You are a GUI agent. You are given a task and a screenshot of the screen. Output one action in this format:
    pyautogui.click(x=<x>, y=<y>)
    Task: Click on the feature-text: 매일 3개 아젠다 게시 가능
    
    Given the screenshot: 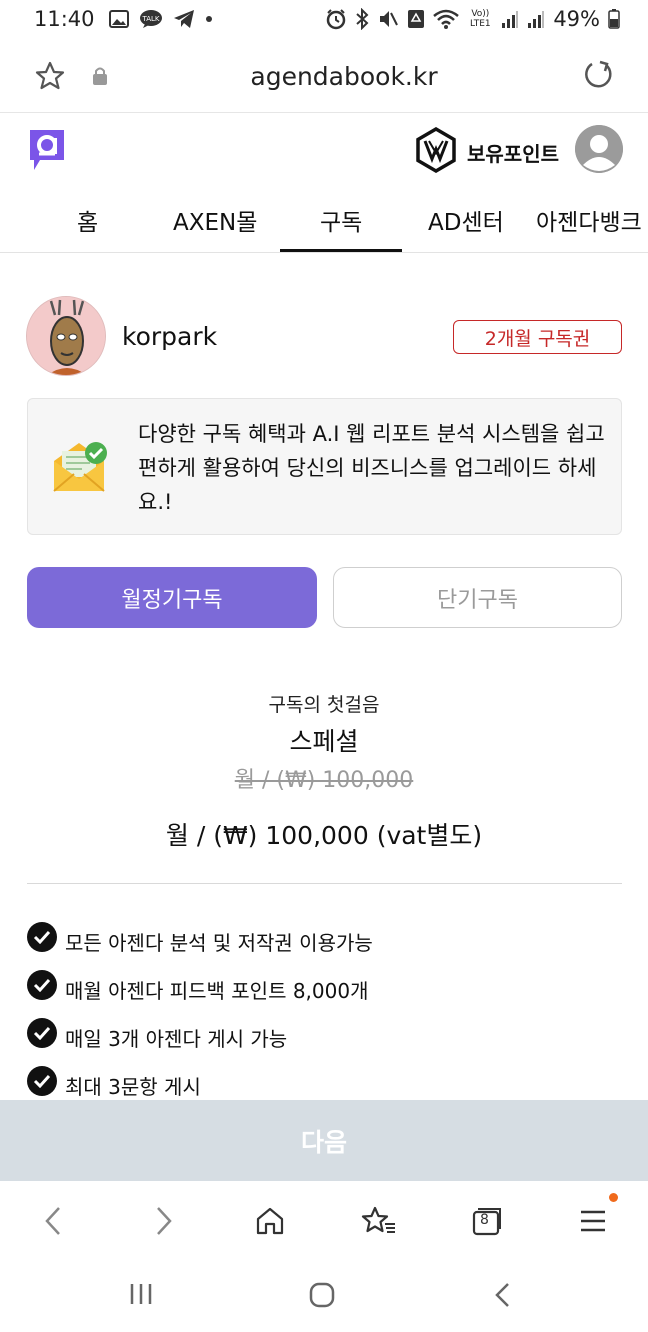 What is the action you would take?
    pyautogui.click(x=176, y=1038)
    